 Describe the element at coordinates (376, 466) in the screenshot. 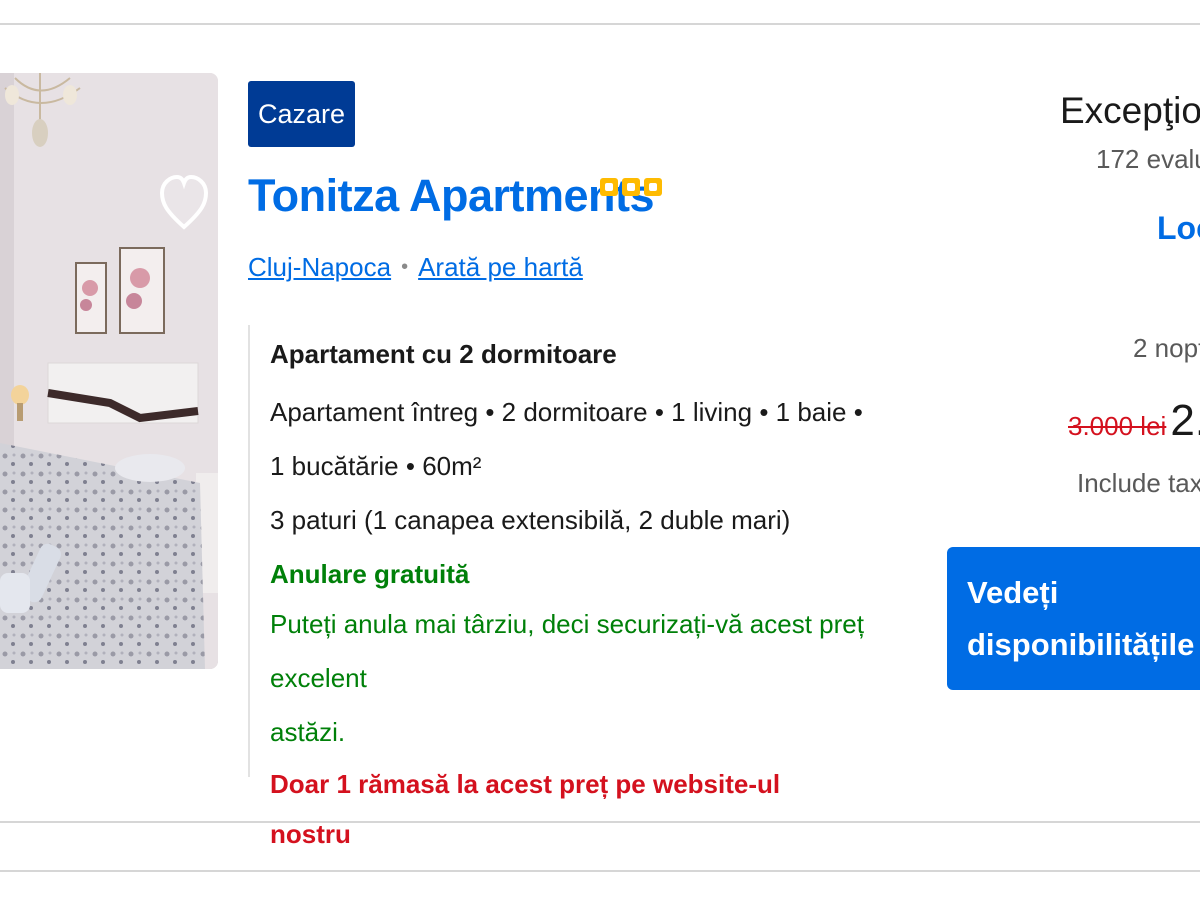

I see `room-meta-line2: 1 bucătărie • 60m²` at that location.